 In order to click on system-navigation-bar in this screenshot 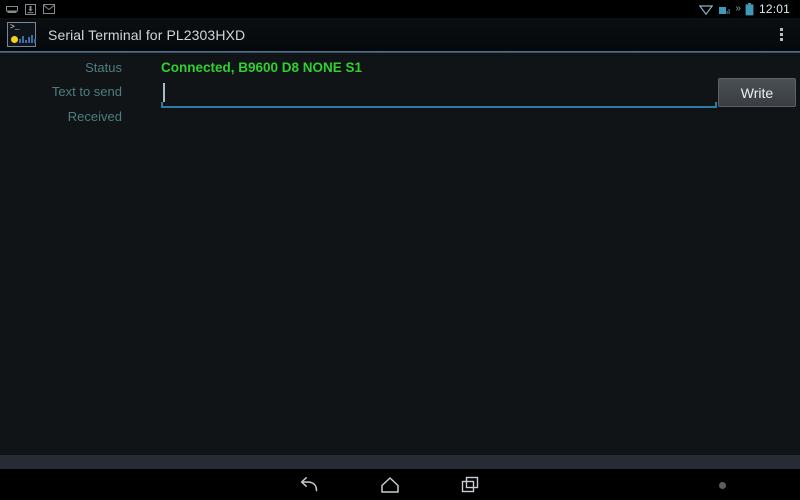, I will do `click(400, 484)`.